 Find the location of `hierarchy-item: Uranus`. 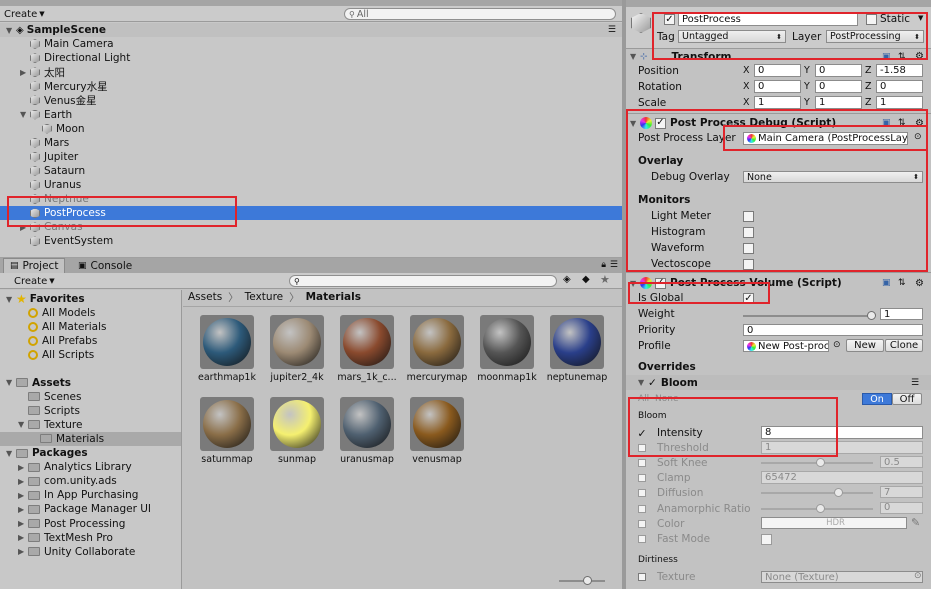

hierarchy-item: Uranus is located at coordinates (311, 185).